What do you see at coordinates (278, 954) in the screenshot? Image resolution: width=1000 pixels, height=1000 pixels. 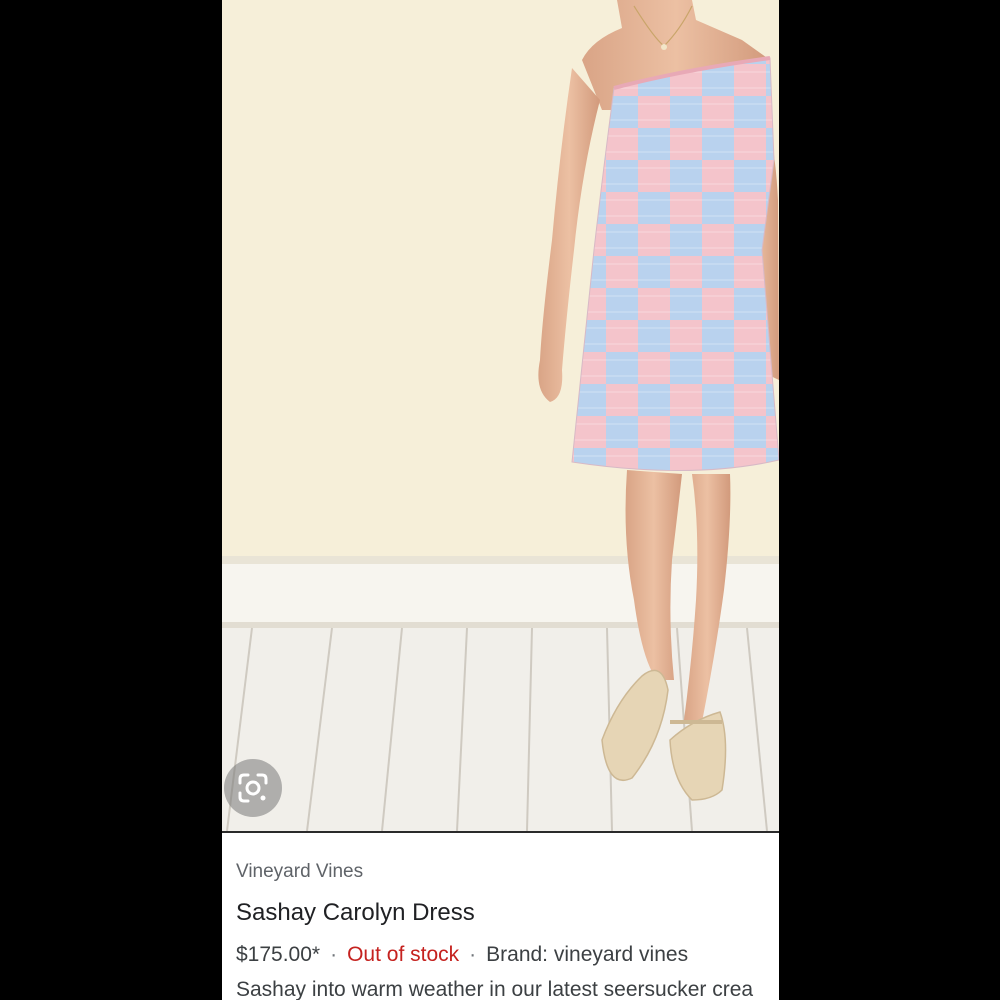 I see `product-price: $175.00*` at bounding box center [278, 954].